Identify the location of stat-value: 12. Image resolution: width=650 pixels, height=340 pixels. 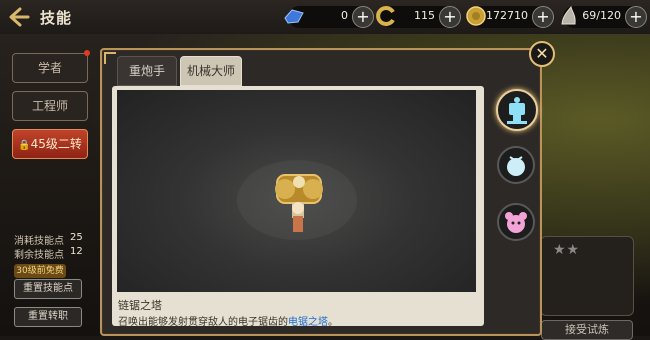
(76, 251).